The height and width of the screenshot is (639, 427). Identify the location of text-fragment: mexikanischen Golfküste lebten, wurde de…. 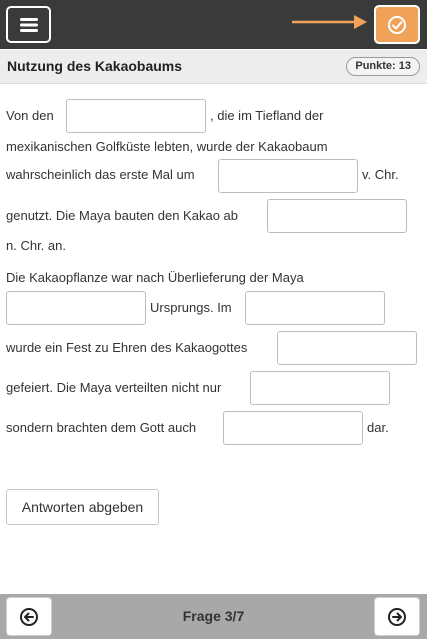
(167, 146).